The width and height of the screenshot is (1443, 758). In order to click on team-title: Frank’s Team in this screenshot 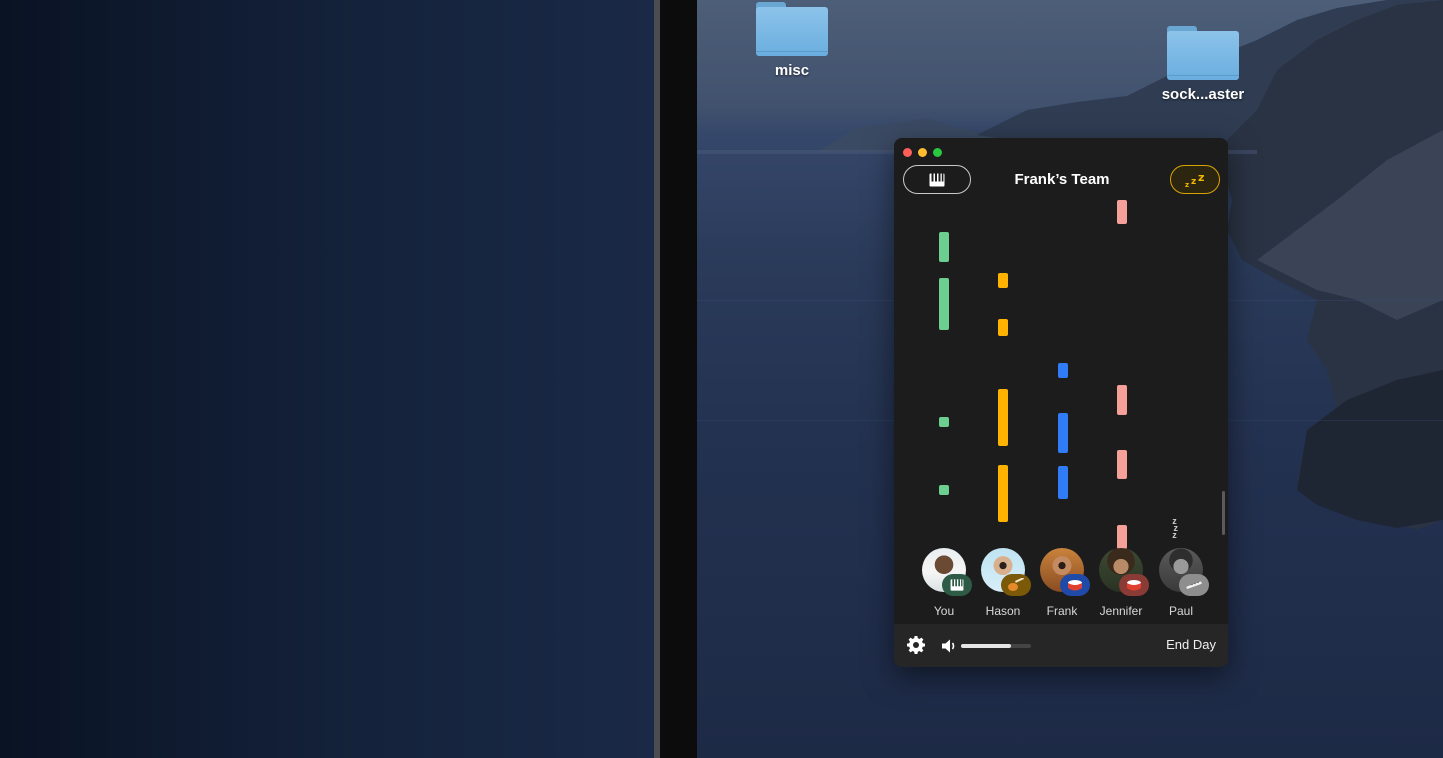, I will do `click(1062, 179)`.